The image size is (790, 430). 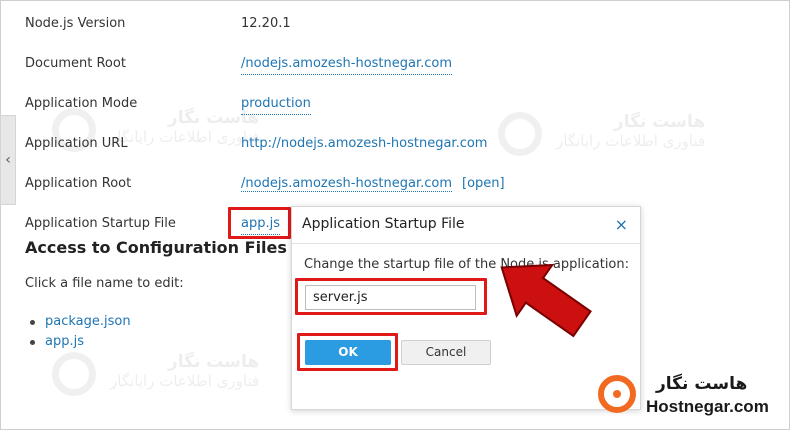 What do you see at coordinates (702, 384) in the screenshot?
I see `logo-text-fa: هاست نگار` at bounding box center [702, 384].